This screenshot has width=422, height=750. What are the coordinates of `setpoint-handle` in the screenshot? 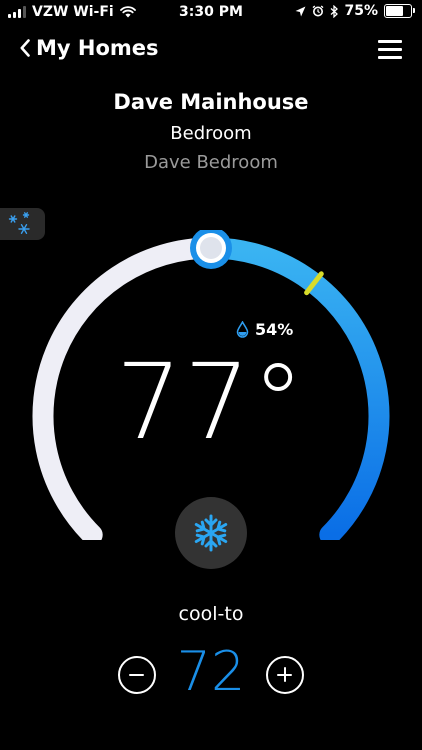 It's located at (211, 249).